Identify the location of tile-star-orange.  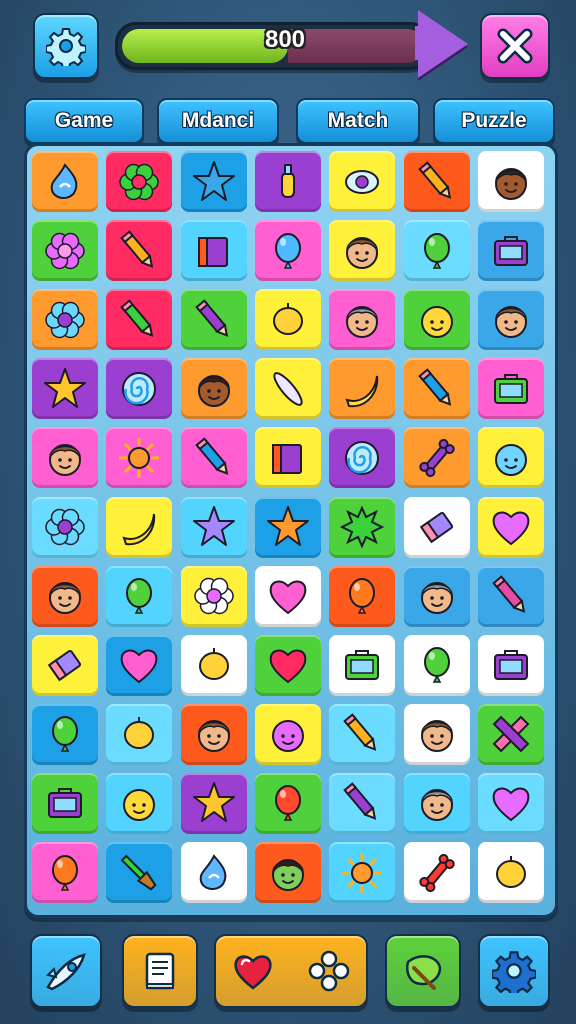
(288, 527).